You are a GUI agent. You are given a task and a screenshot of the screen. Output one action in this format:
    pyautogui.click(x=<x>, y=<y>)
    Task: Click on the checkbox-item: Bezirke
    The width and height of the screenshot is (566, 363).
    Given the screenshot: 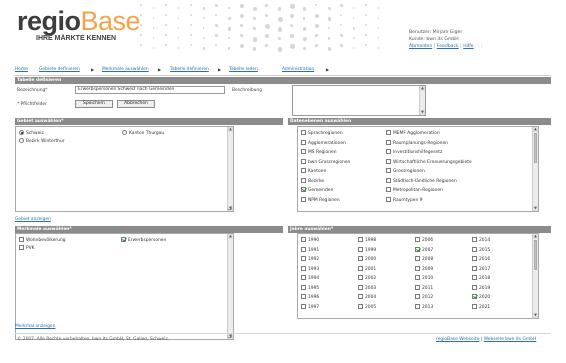 What is the action you would take?
    pyautogui.click(x=312, y=181)
    